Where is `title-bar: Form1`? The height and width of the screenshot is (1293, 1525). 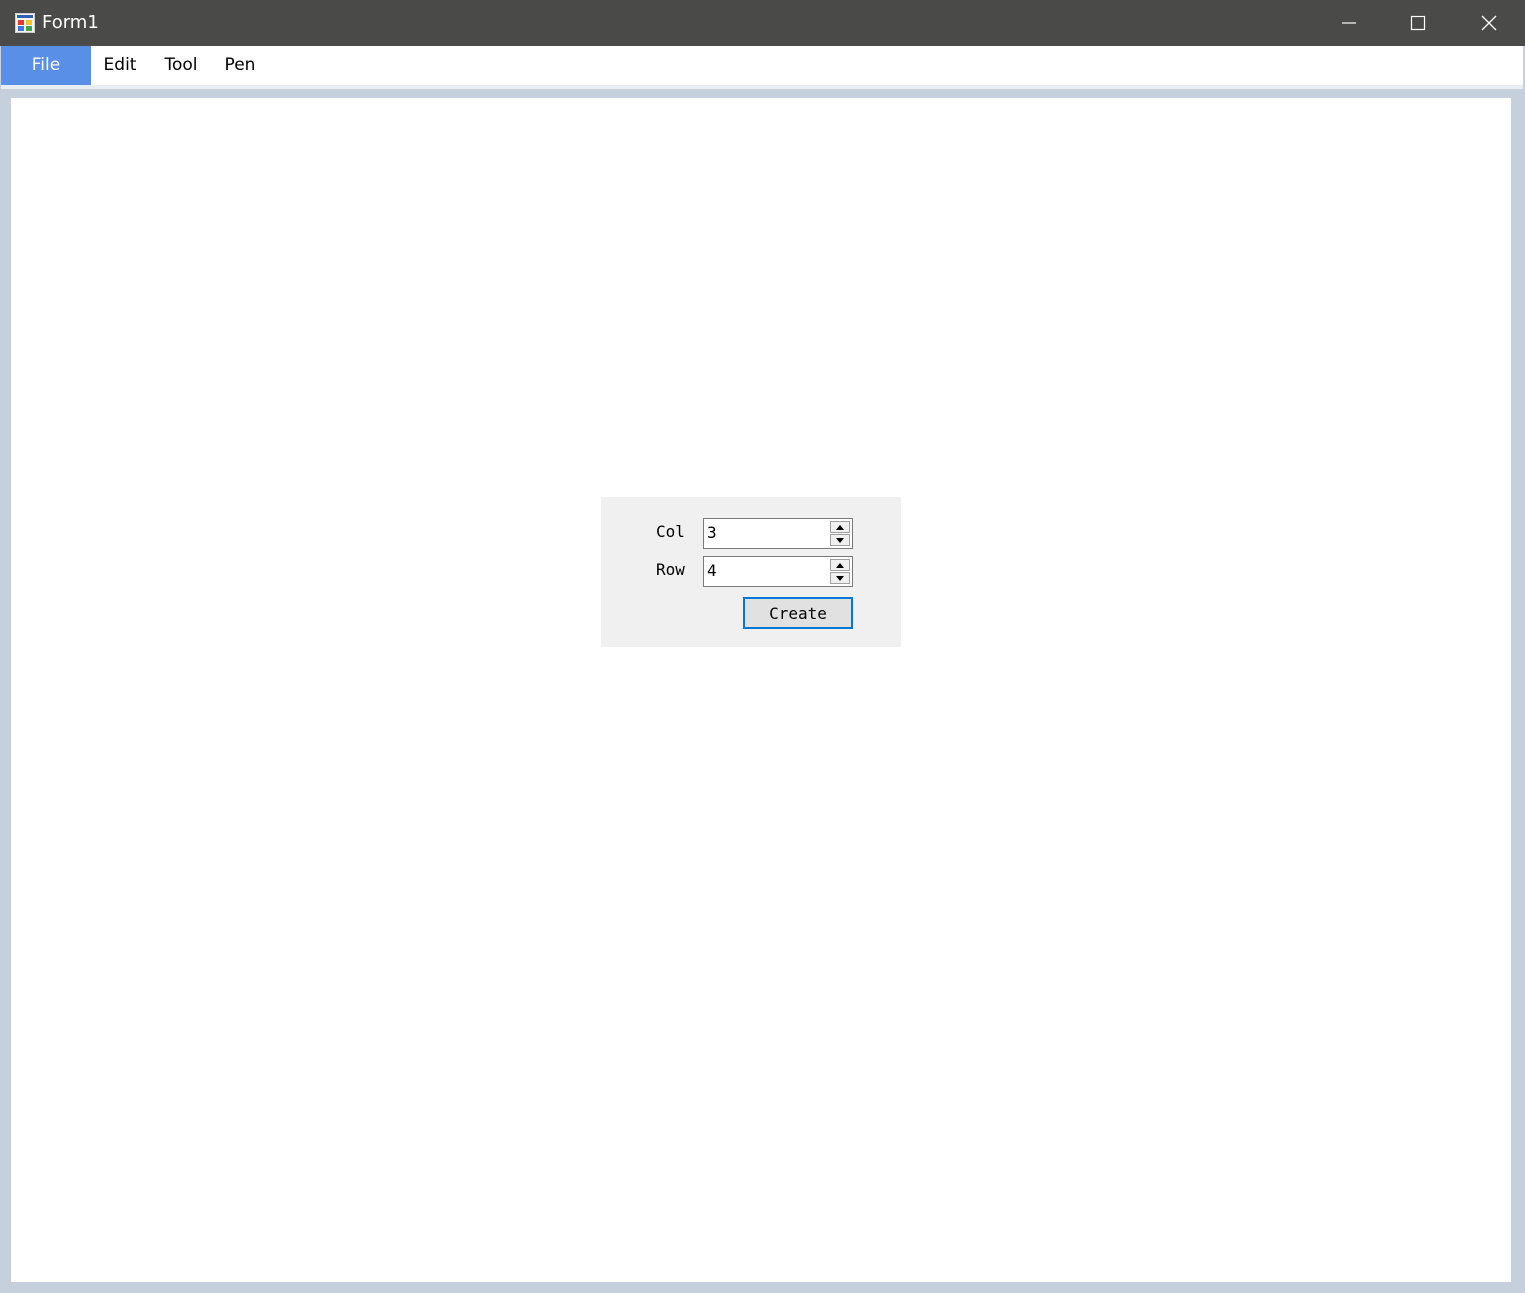
title-bar: Form1 is located at coordinates (762, 23).